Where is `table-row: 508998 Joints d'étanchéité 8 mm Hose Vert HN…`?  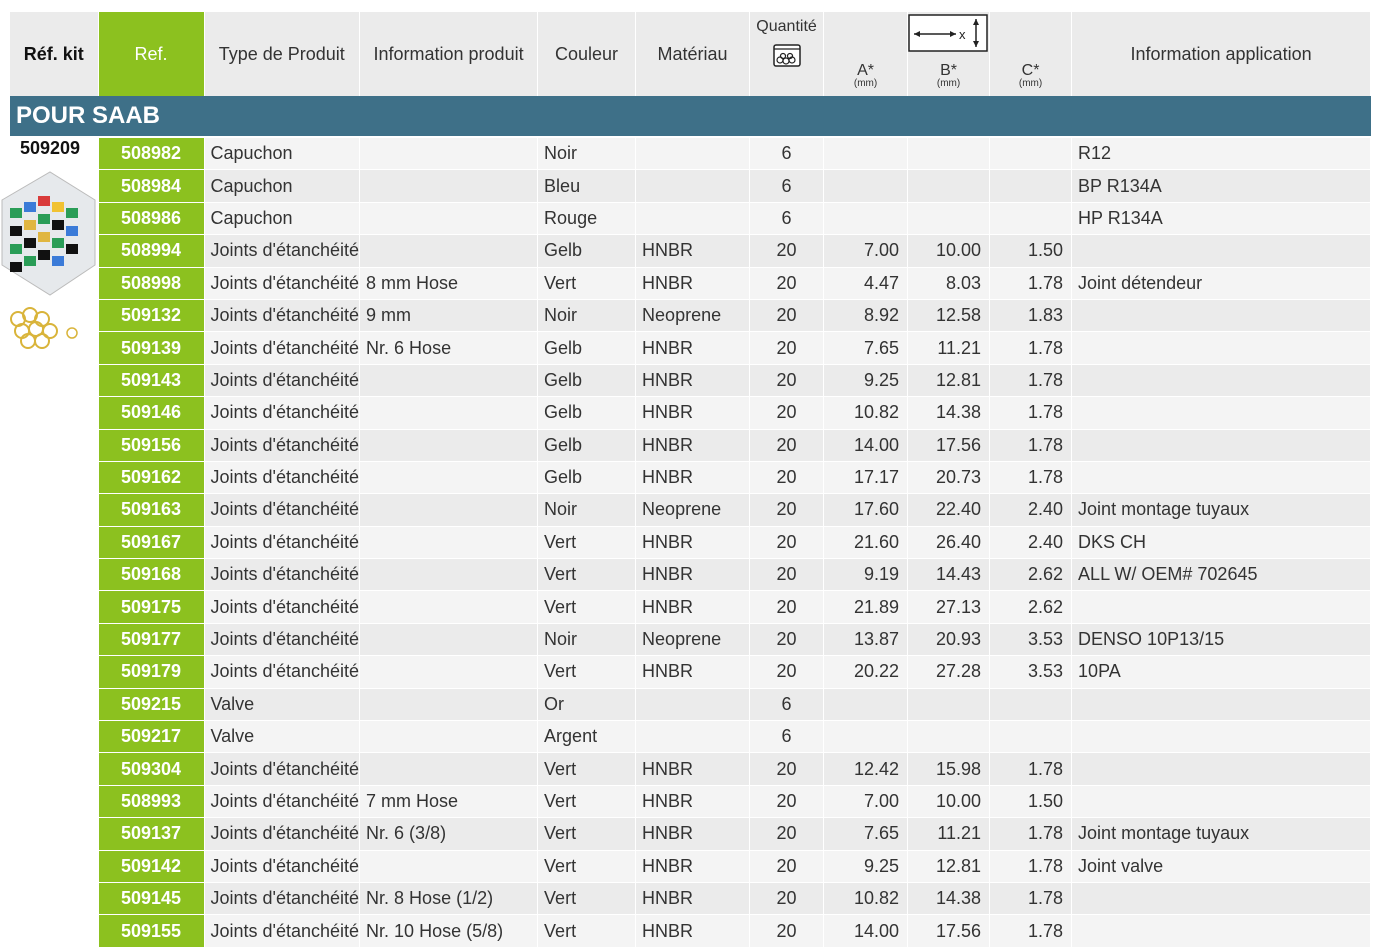
table-row: 508998 Joints d'étanchéité 8 mm Hose Vert HN… is located at coordinates (691, 283).